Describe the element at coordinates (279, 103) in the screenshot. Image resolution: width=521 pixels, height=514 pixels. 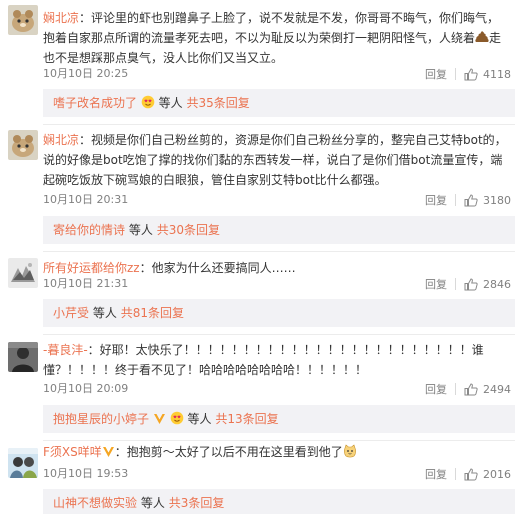
I see `replies-summary: 嗜子改名成功了 等人 共35条回复` at that location.